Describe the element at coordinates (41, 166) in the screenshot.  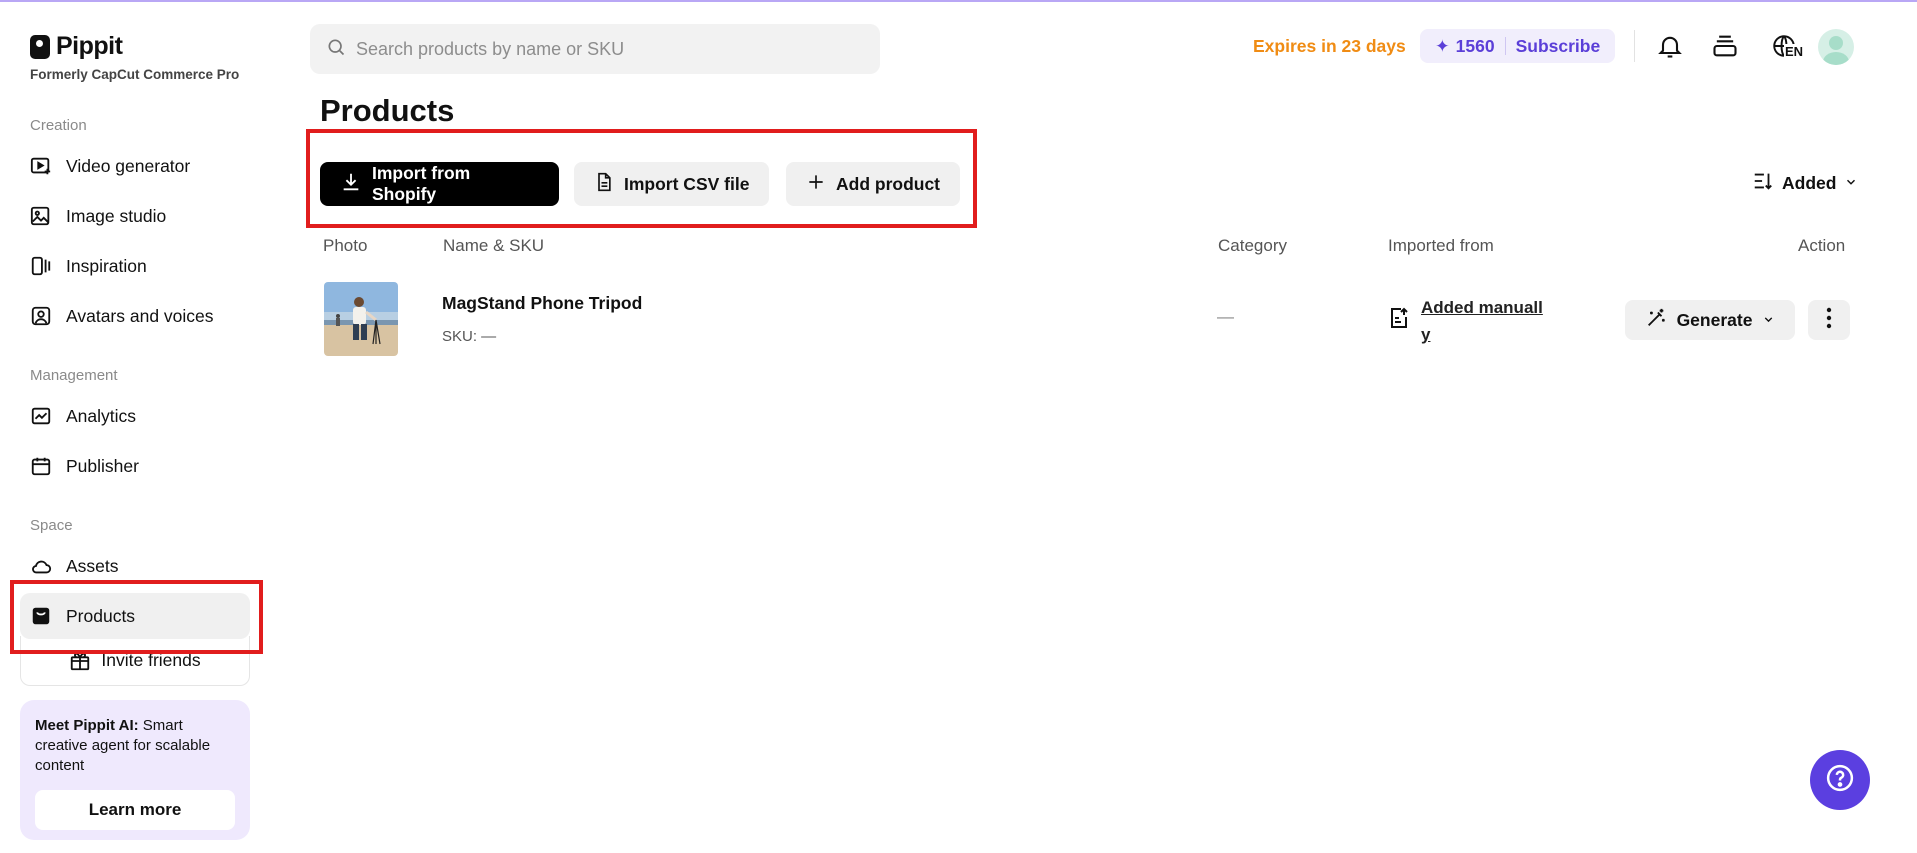
I see `video-generator-icon` at that location.